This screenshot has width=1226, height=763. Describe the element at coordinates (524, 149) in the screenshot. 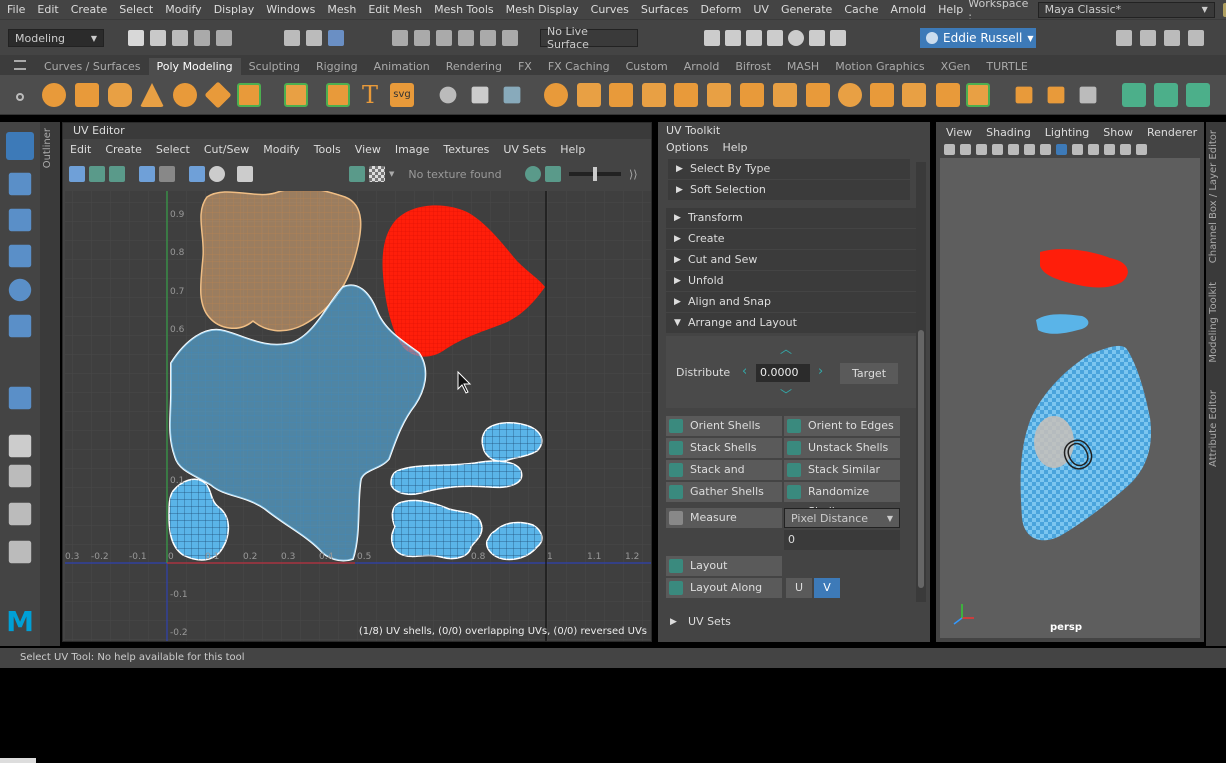

I see `uv-menu-uv-sets: UV Sets` at that location.